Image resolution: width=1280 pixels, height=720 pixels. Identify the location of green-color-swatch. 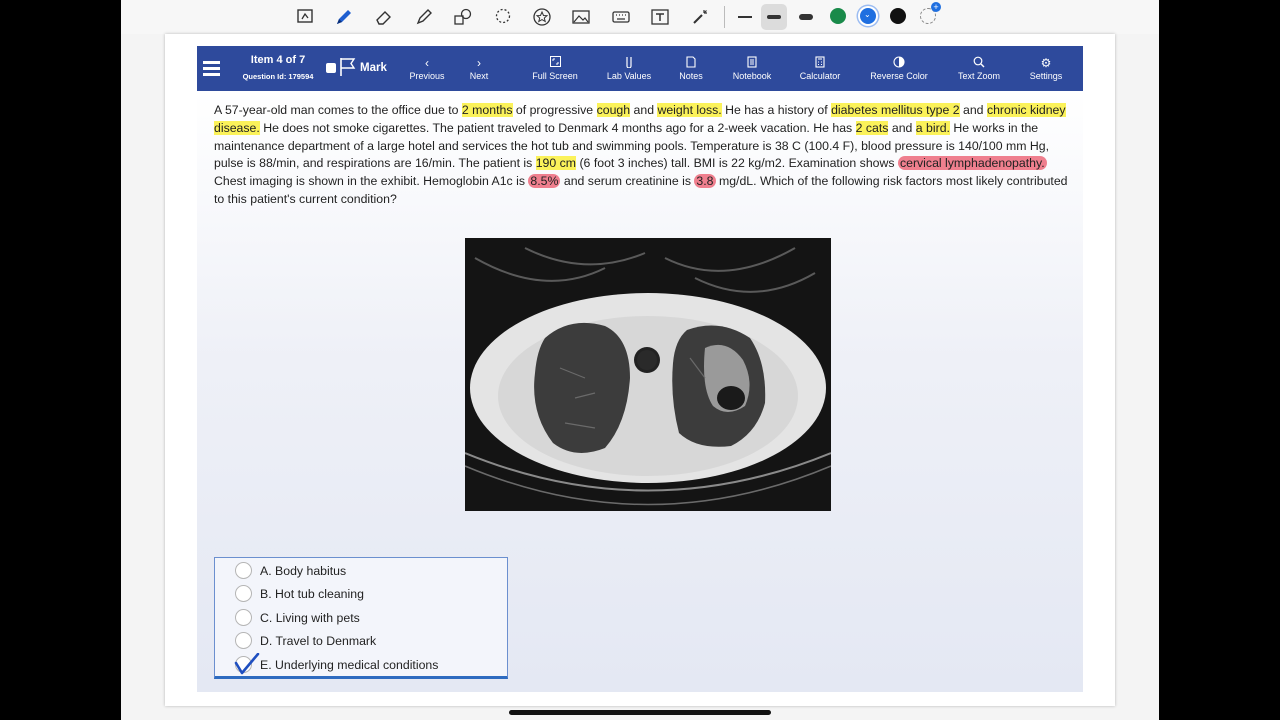
(838, 16).